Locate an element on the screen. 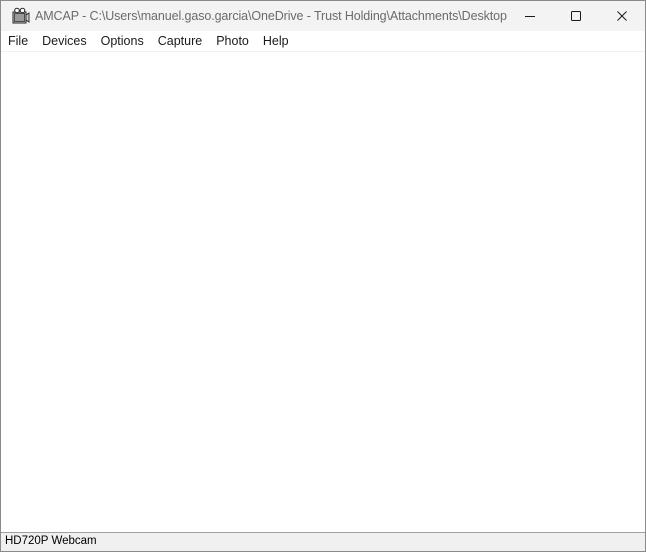 The height and width of the screenshot is (552, 646). menu-photo: Photo is located at coordinates (232, 41).